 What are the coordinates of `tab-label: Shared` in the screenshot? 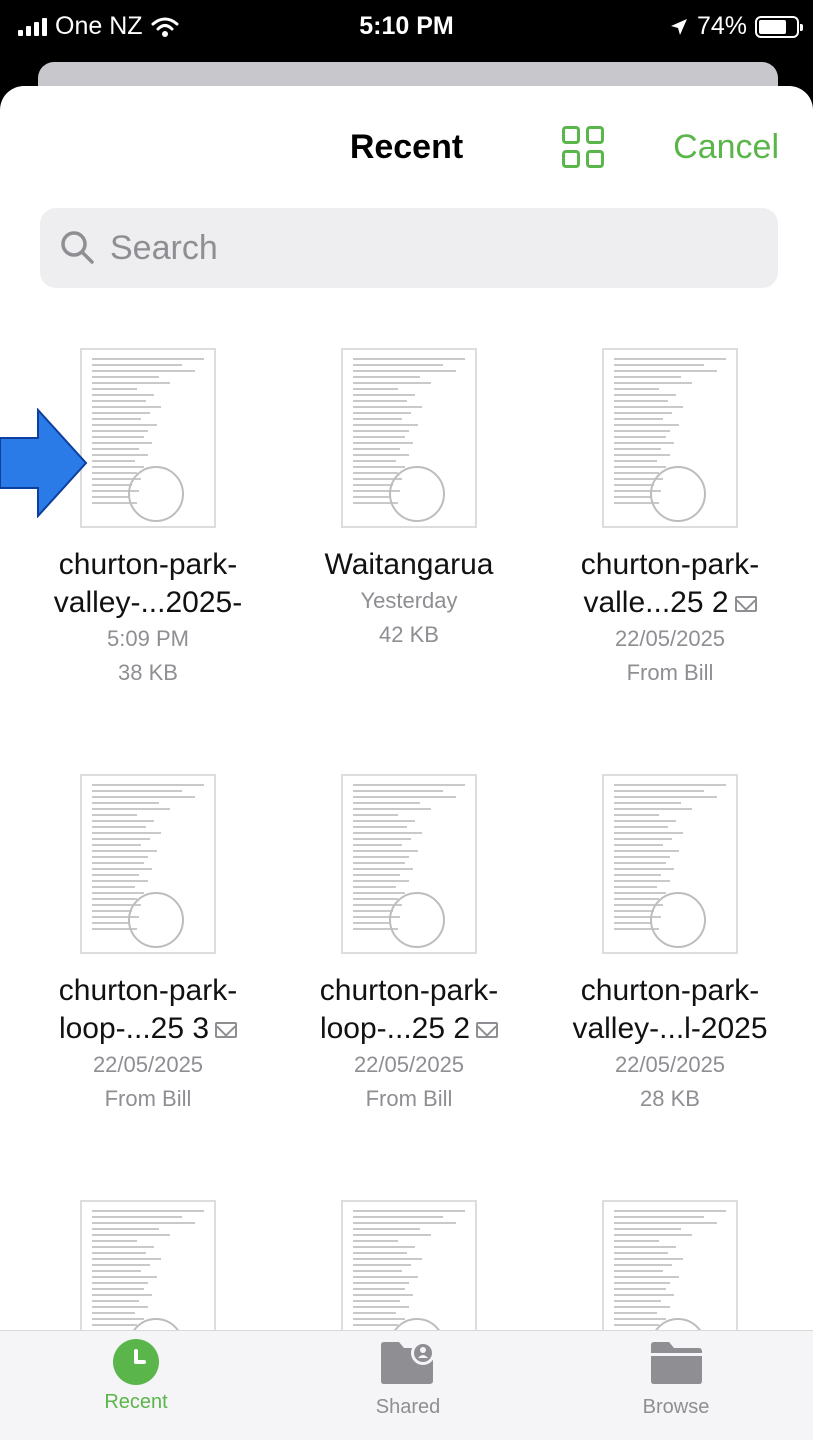 It's located at (408, 1407).